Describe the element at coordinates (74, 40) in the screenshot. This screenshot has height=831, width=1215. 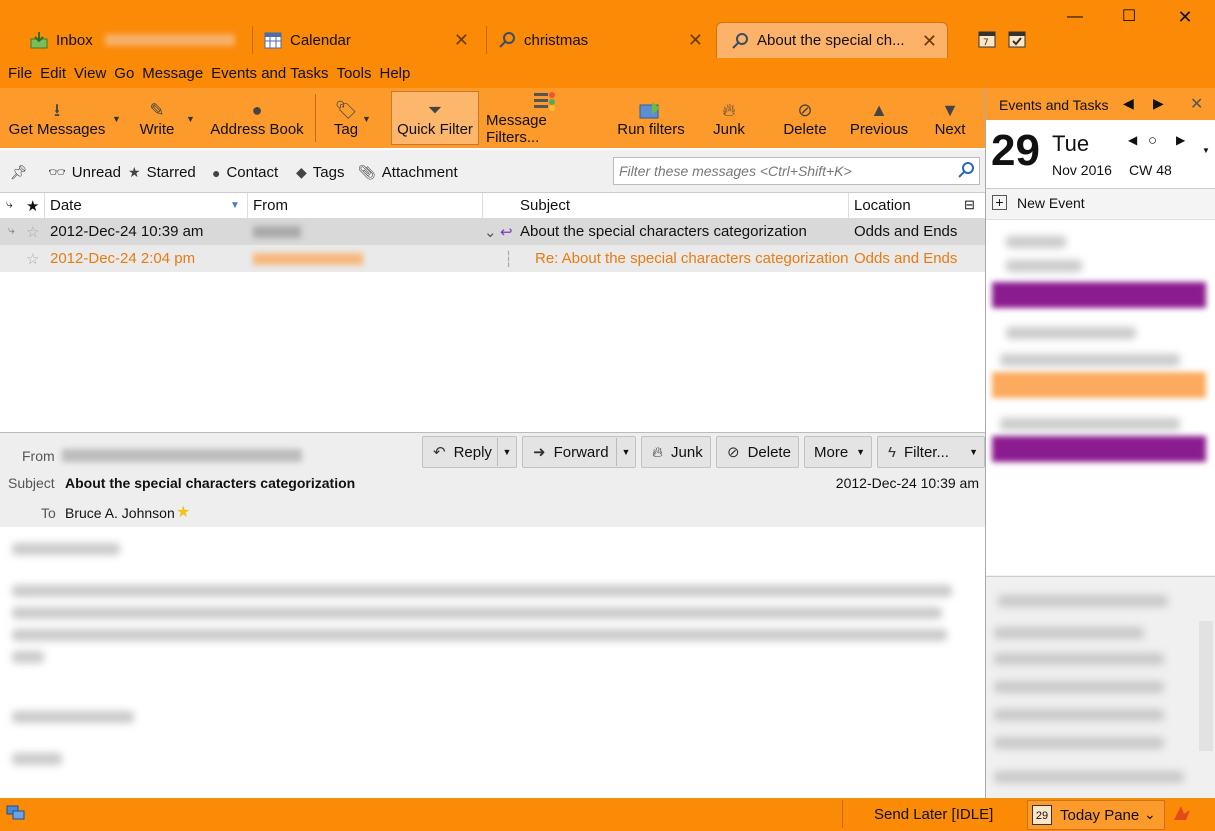
I see `tab-label: Inbox` at that location.